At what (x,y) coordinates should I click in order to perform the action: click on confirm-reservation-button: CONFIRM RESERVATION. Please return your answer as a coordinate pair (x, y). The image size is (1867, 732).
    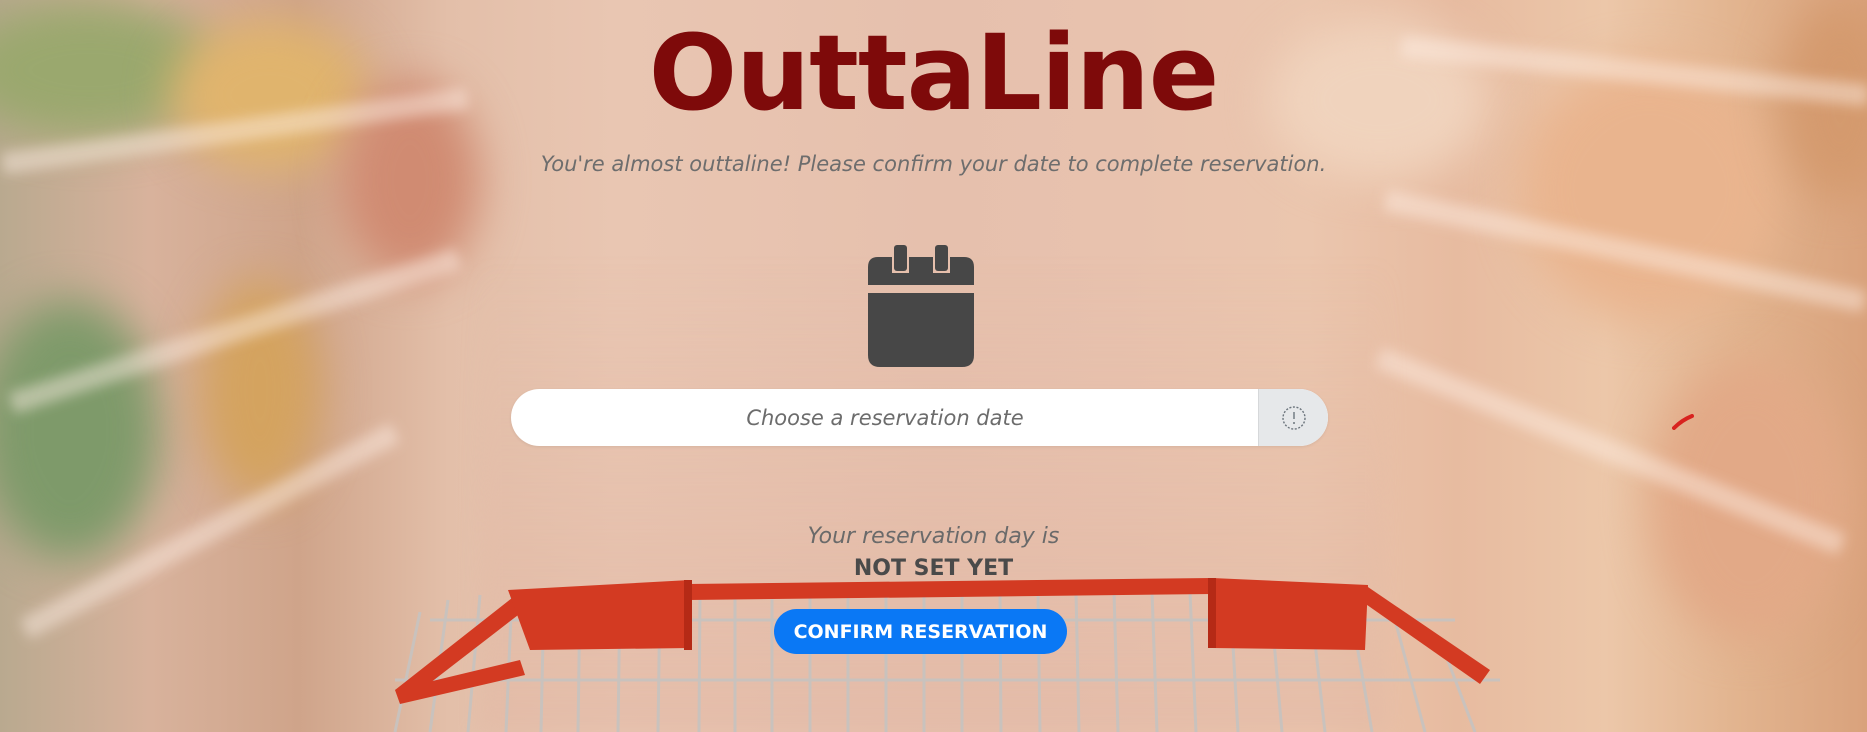
    Looking at the image, I should click on (920, 631).